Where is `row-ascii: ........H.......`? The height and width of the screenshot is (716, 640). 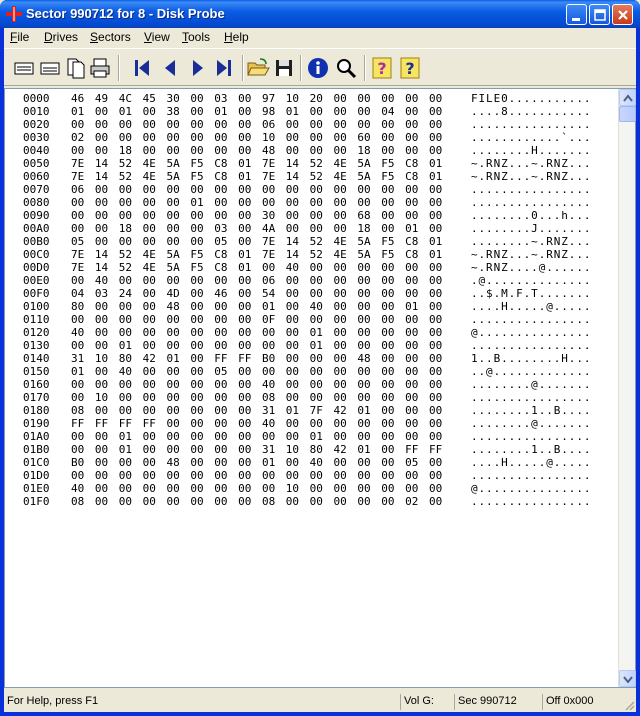
row-ascii: ........H....... is located at coordinates (531, 150).